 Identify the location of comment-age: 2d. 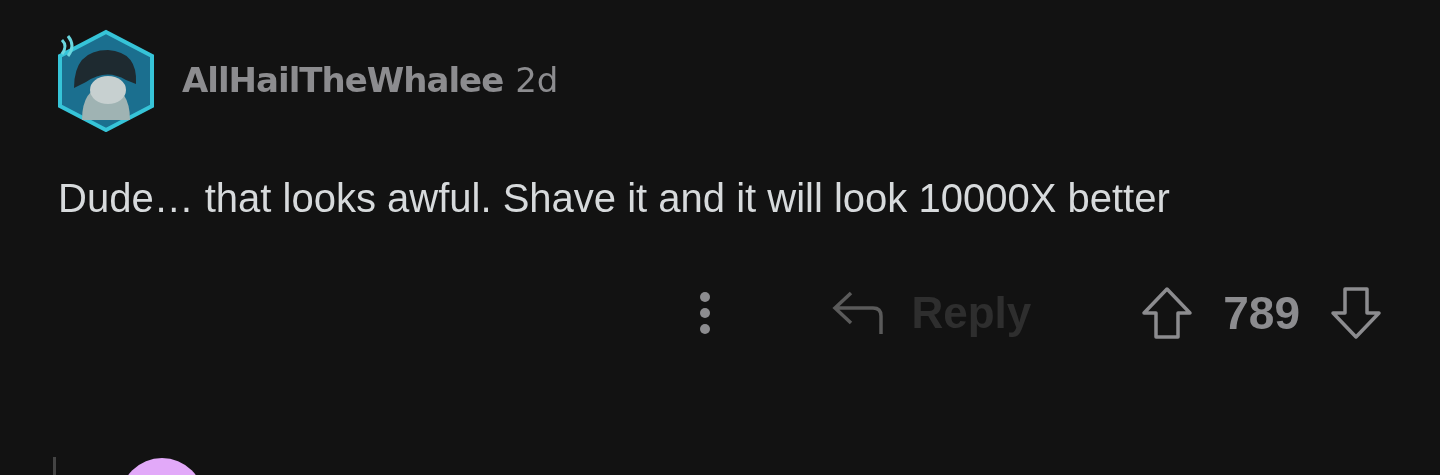
(537, 80).